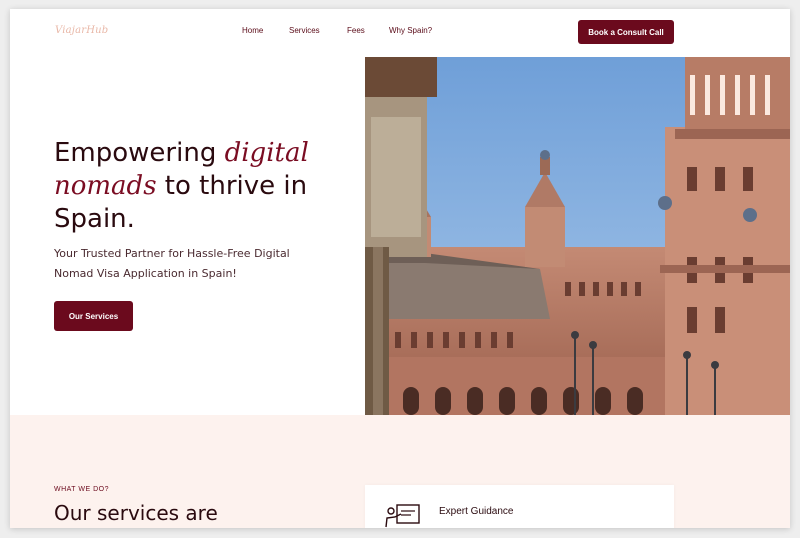 The width and height of the screenshot is (800, 538). What do you see at coordinates (356, 30) in the screenshot?
I see `nav-fees: Fees` at bounding box center [356, 30].